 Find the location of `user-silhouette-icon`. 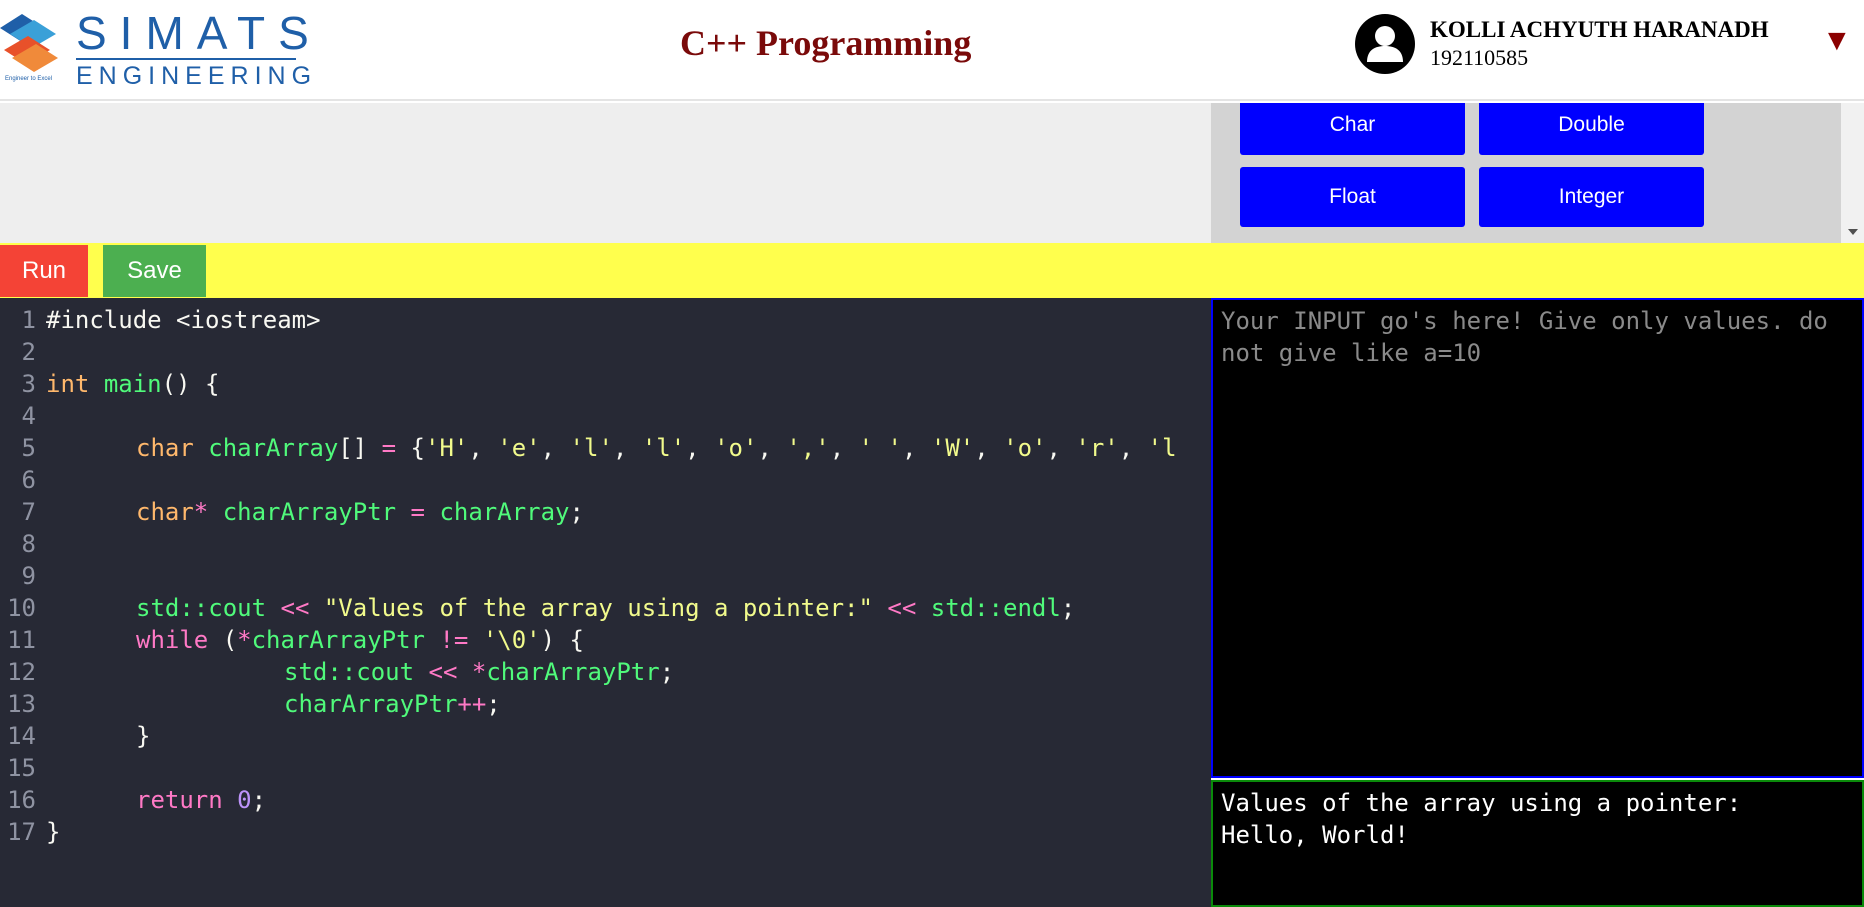

user-silhouette-icon is located at coordinates (1385, 44).